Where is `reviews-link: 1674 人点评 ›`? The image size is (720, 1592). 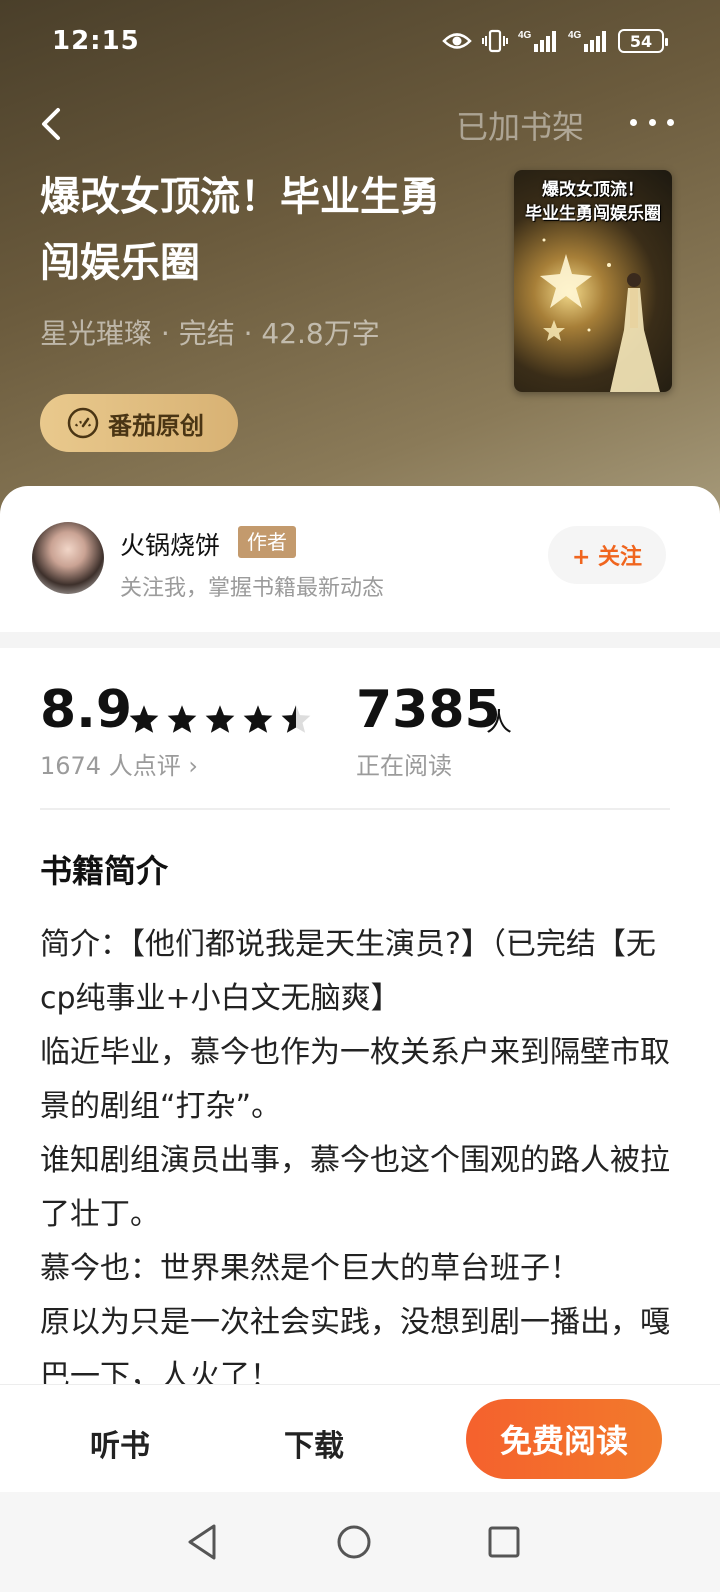 reviews-link: 1674 人点评 › is located at coordinates (119, 763).